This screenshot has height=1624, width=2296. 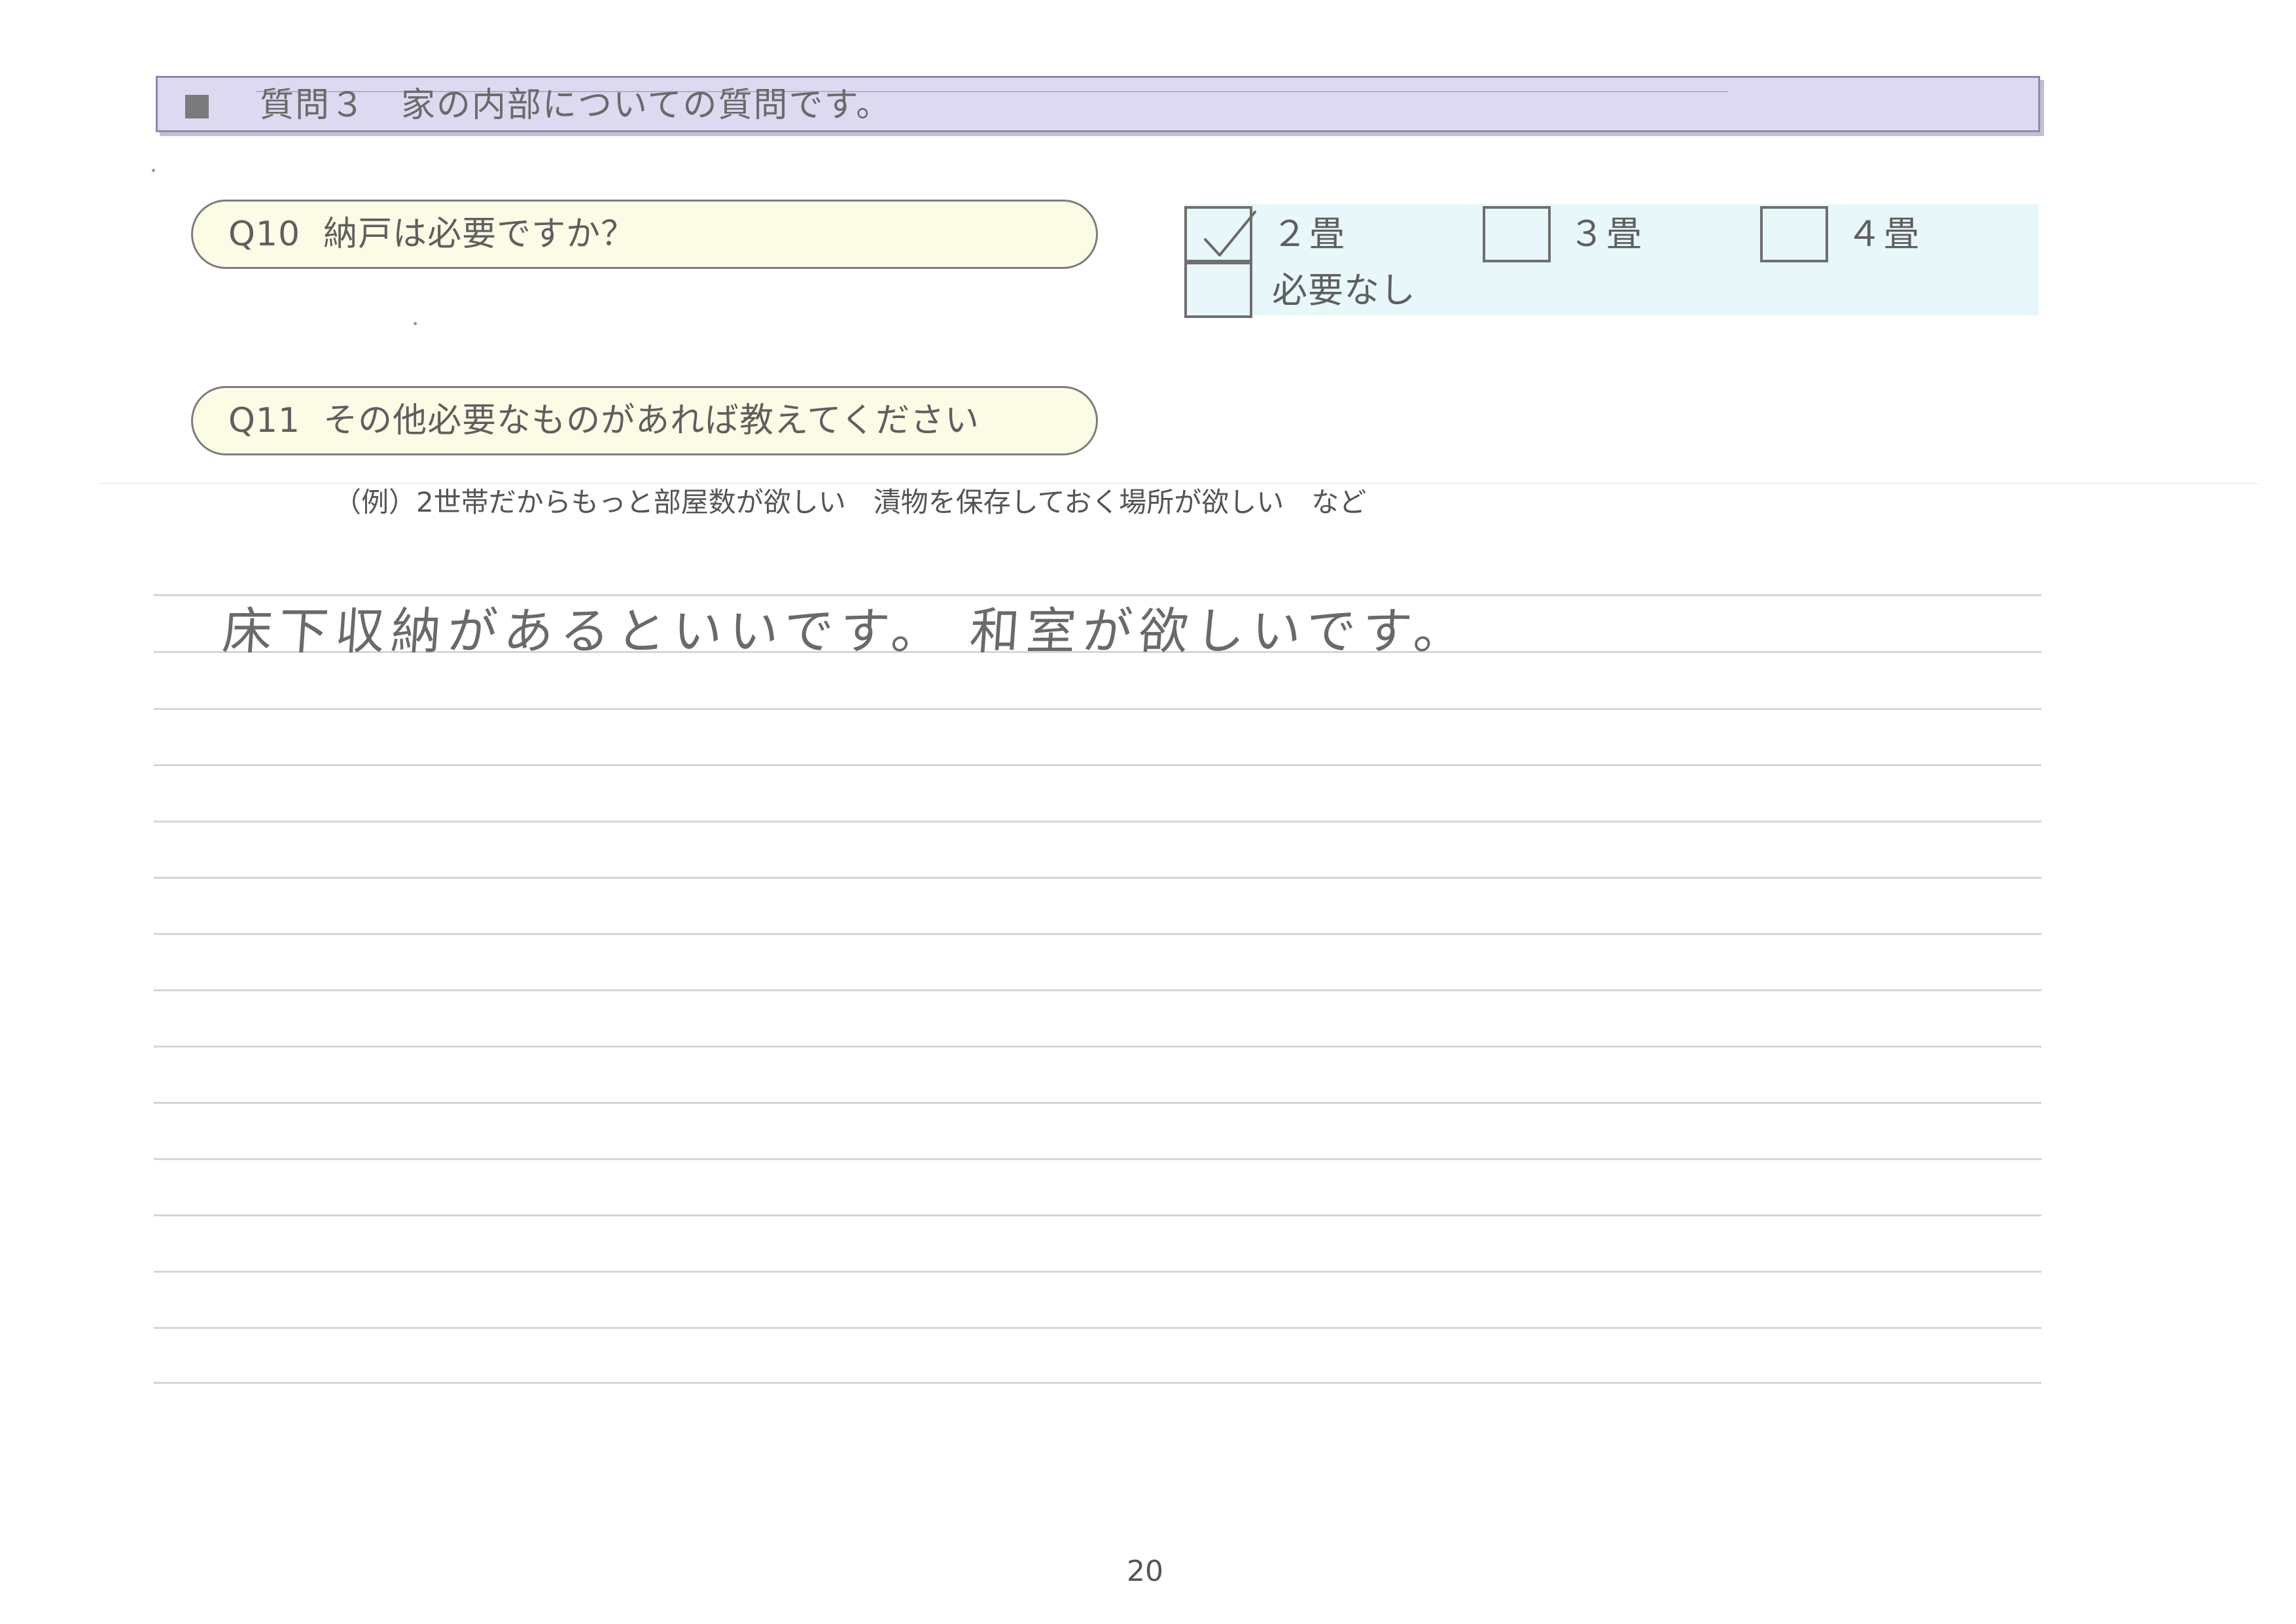 I want to click on q11-question-box: Q11 その他必要なものがあれば教えてください, so click(x=644, y=420).